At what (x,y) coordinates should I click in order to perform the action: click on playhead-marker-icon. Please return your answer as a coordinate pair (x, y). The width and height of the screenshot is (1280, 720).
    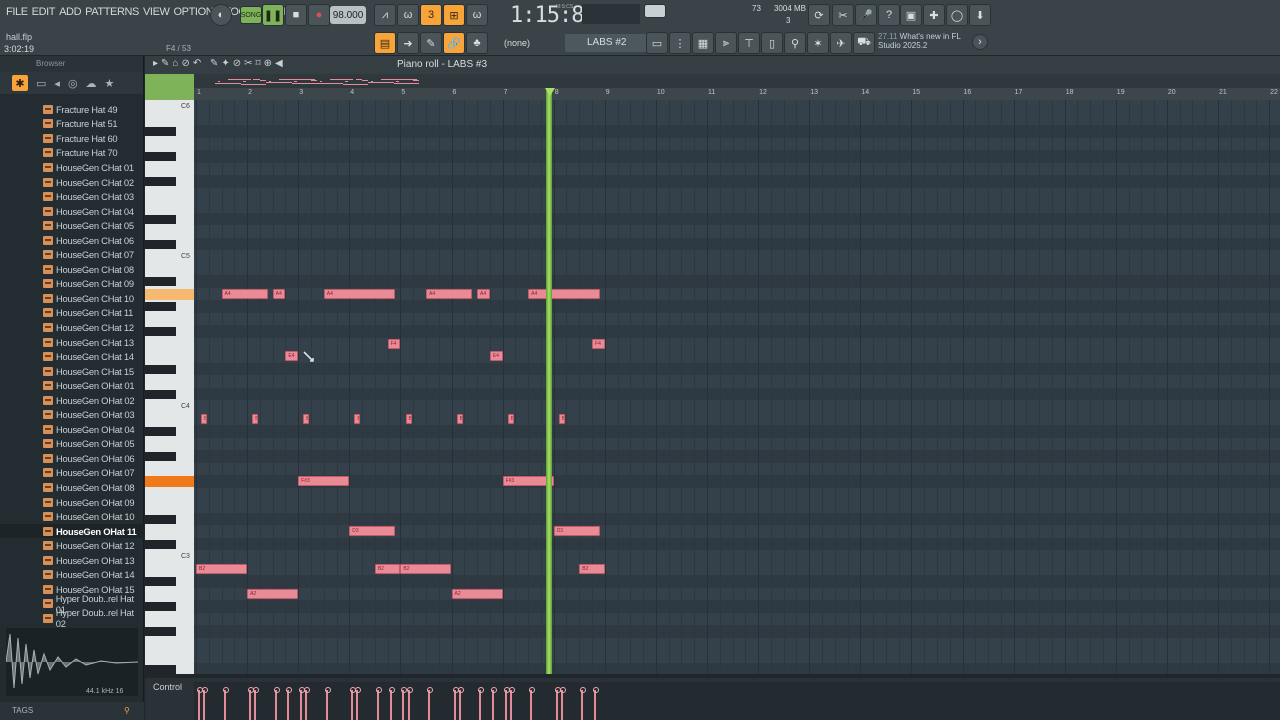
    Looking at the image, I should click on (550, 92).